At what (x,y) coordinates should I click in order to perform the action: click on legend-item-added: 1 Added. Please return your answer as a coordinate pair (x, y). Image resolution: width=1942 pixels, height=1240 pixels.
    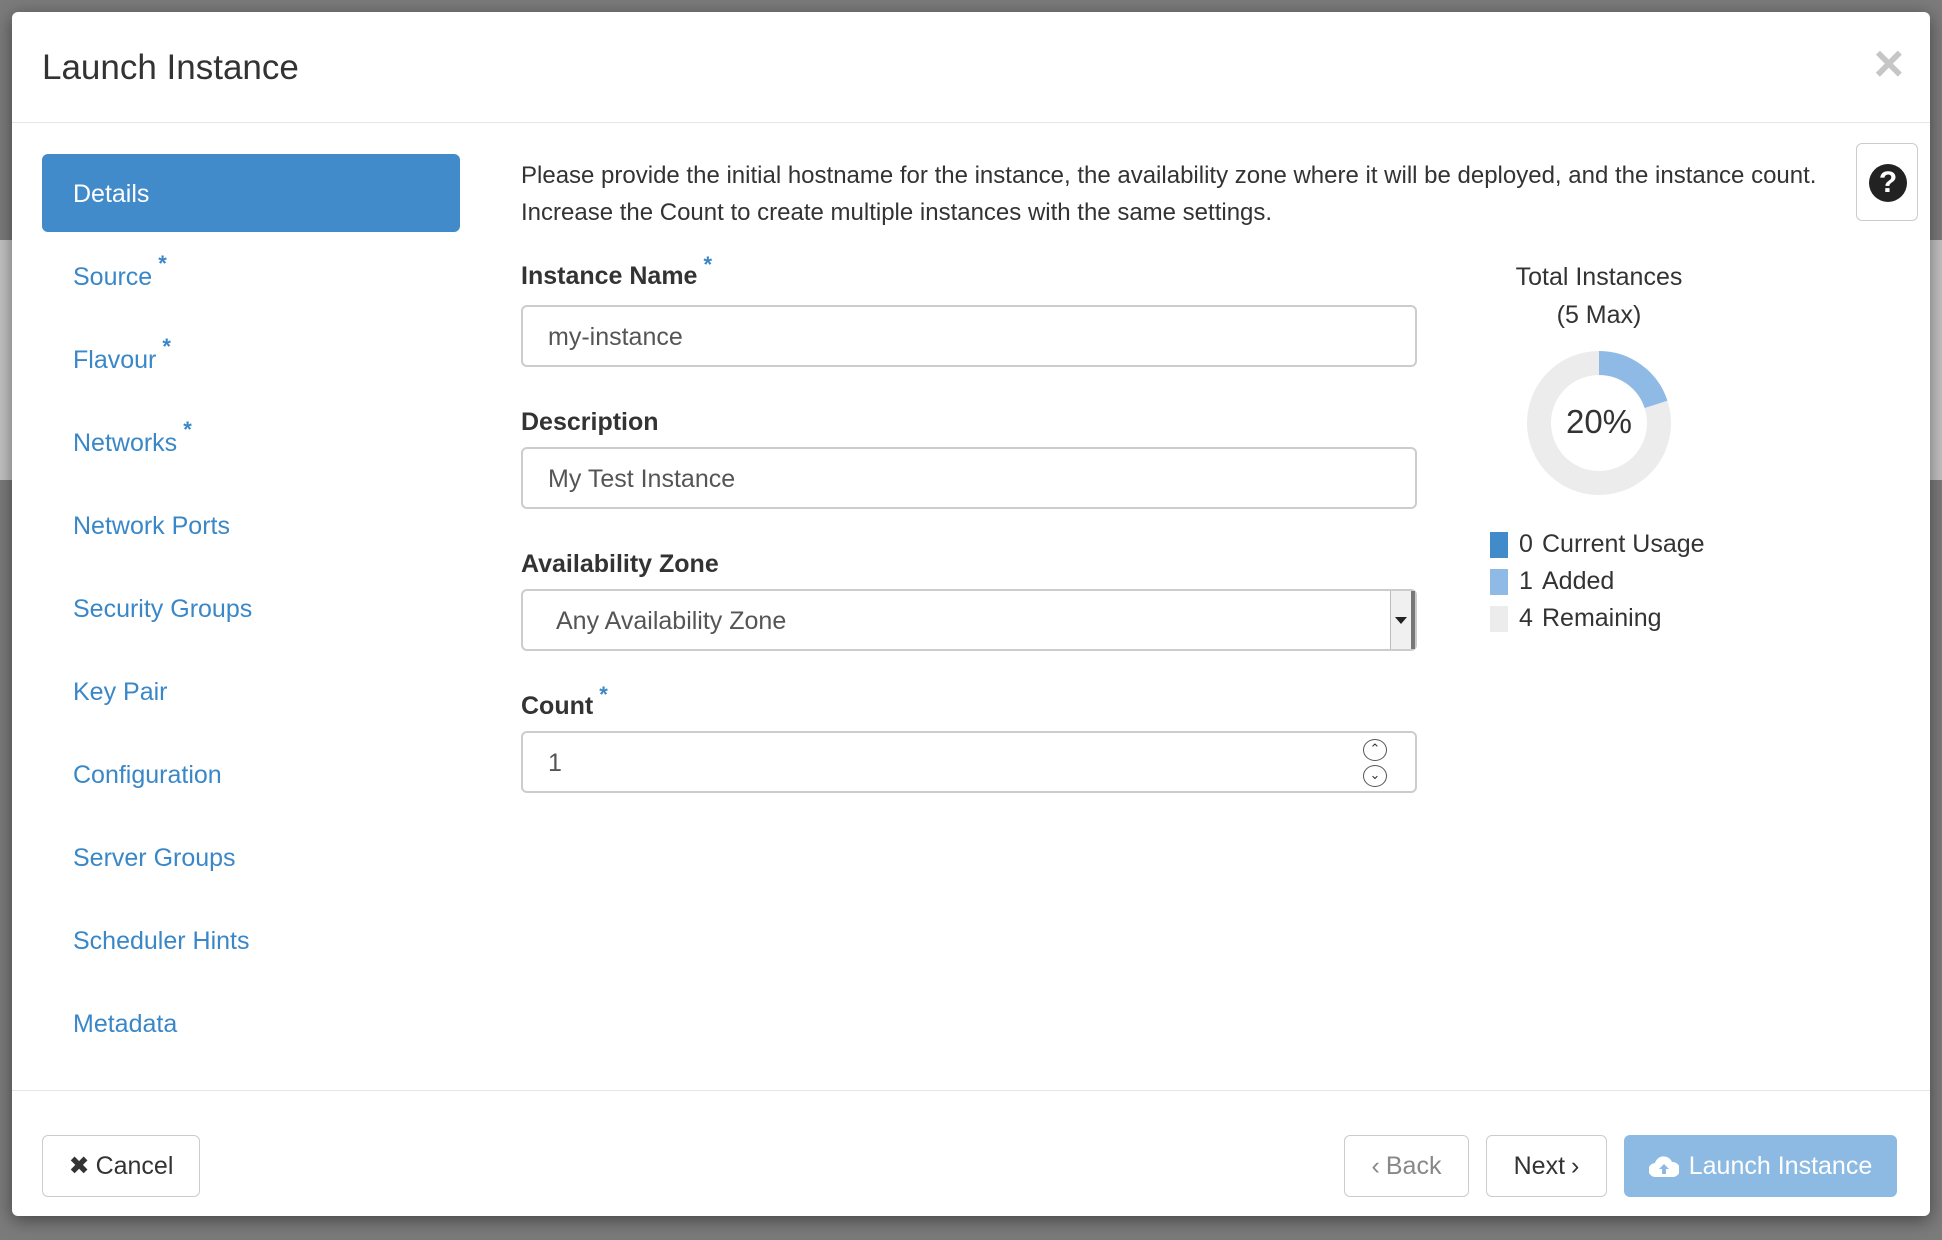
    Looking at the image, I should click on (1597, 581).